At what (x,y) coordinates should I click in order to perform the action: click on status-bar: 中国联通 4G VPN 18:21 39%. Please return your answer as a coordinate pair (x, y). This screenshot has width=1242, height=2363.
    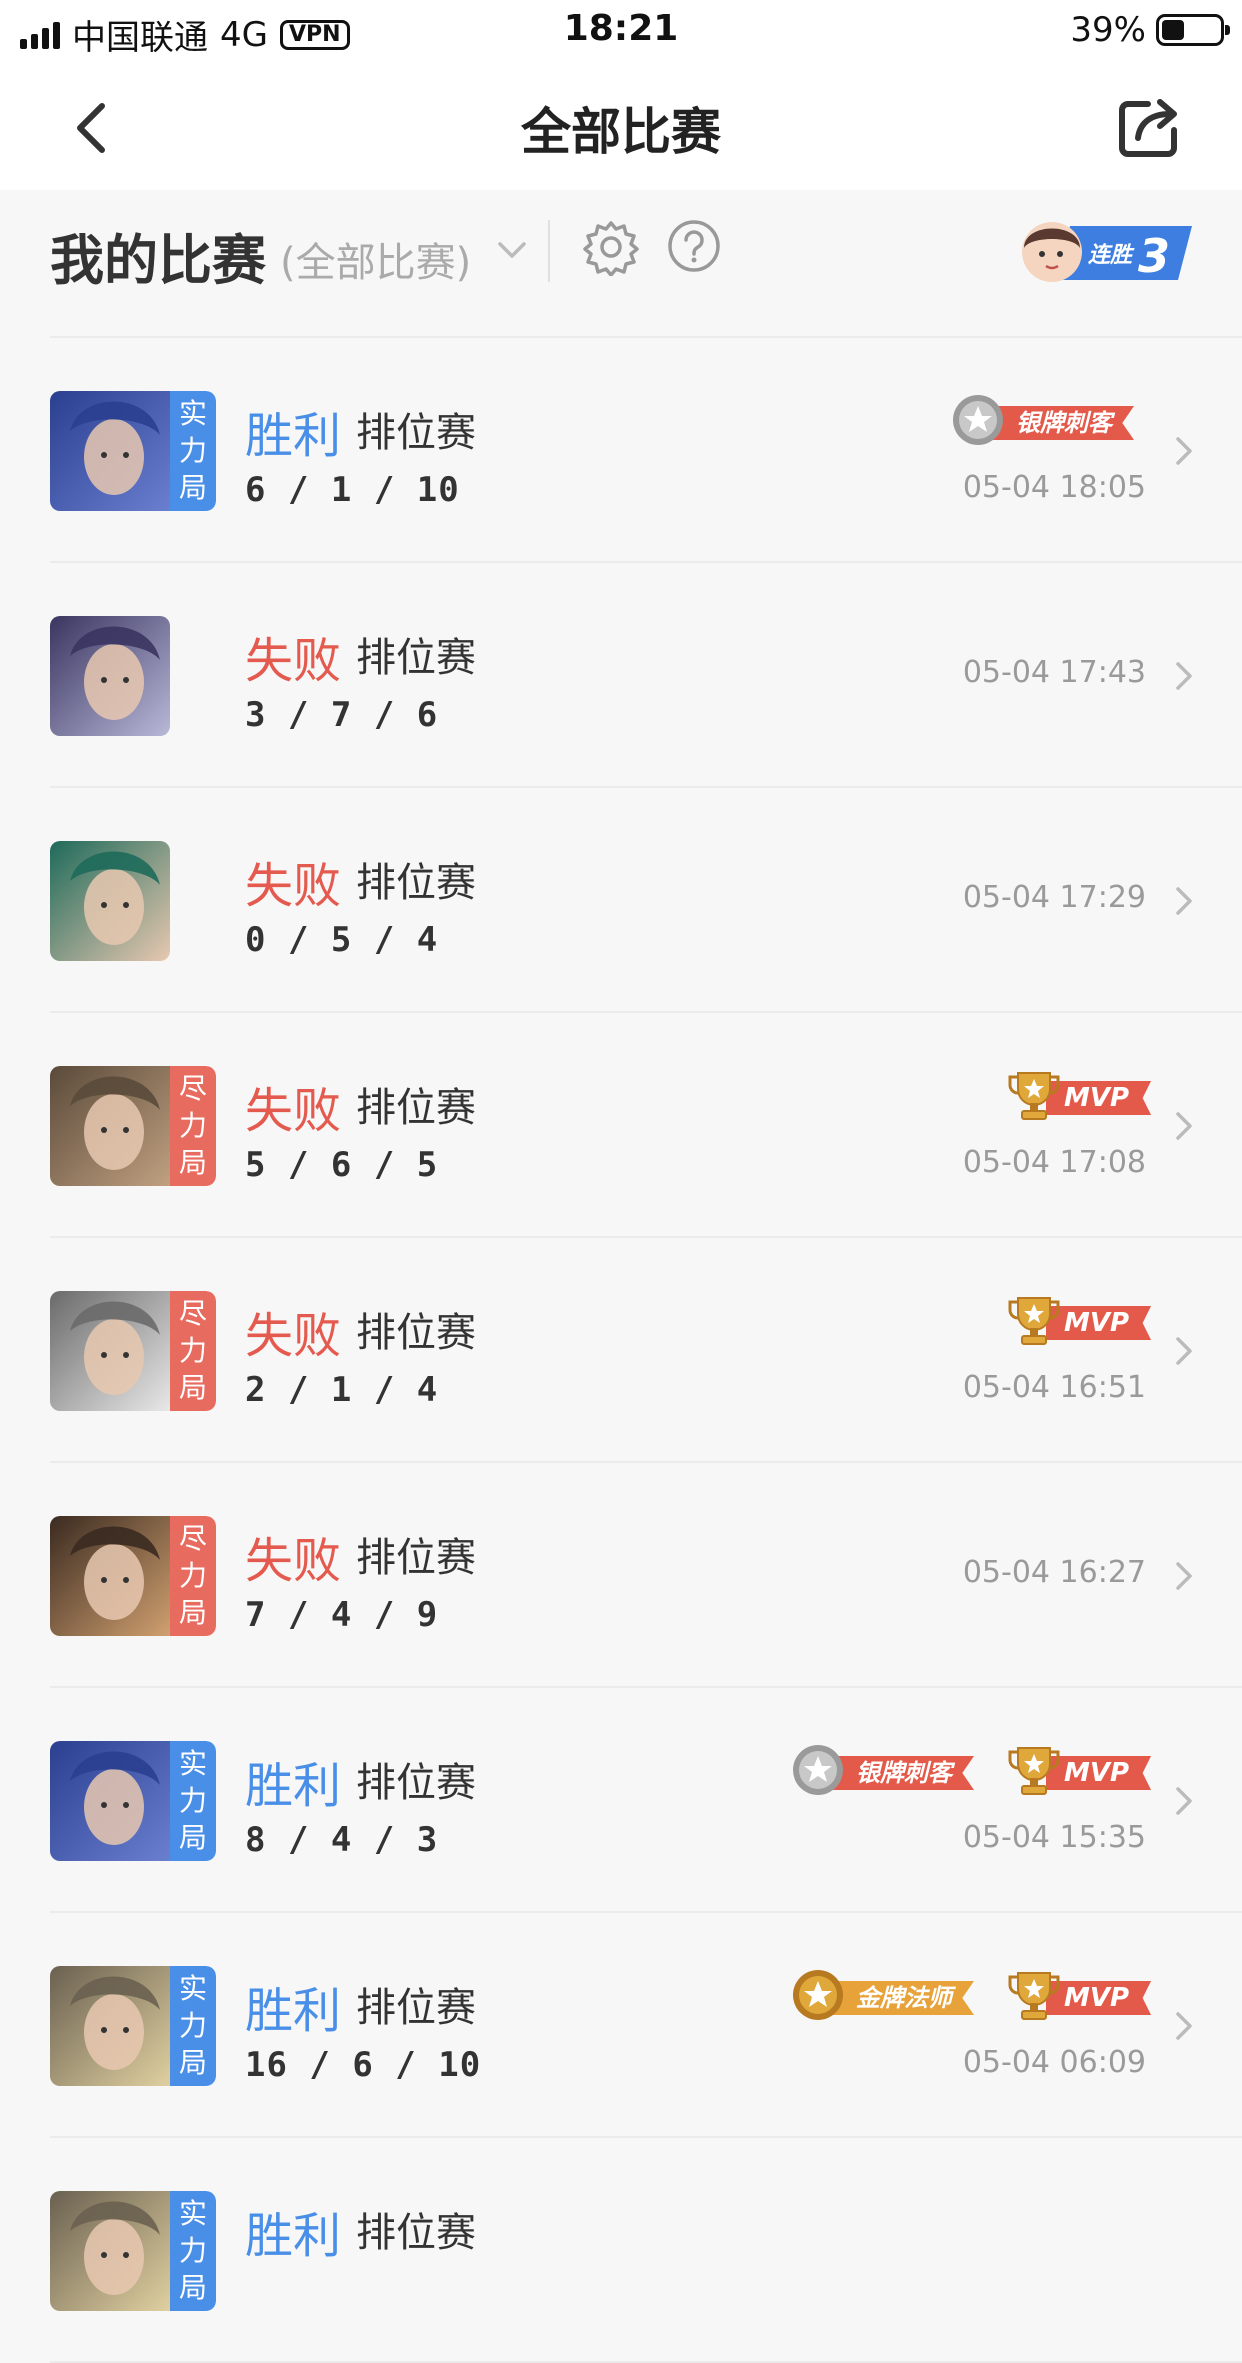
    Looking at the image, I should click on (621, 31).